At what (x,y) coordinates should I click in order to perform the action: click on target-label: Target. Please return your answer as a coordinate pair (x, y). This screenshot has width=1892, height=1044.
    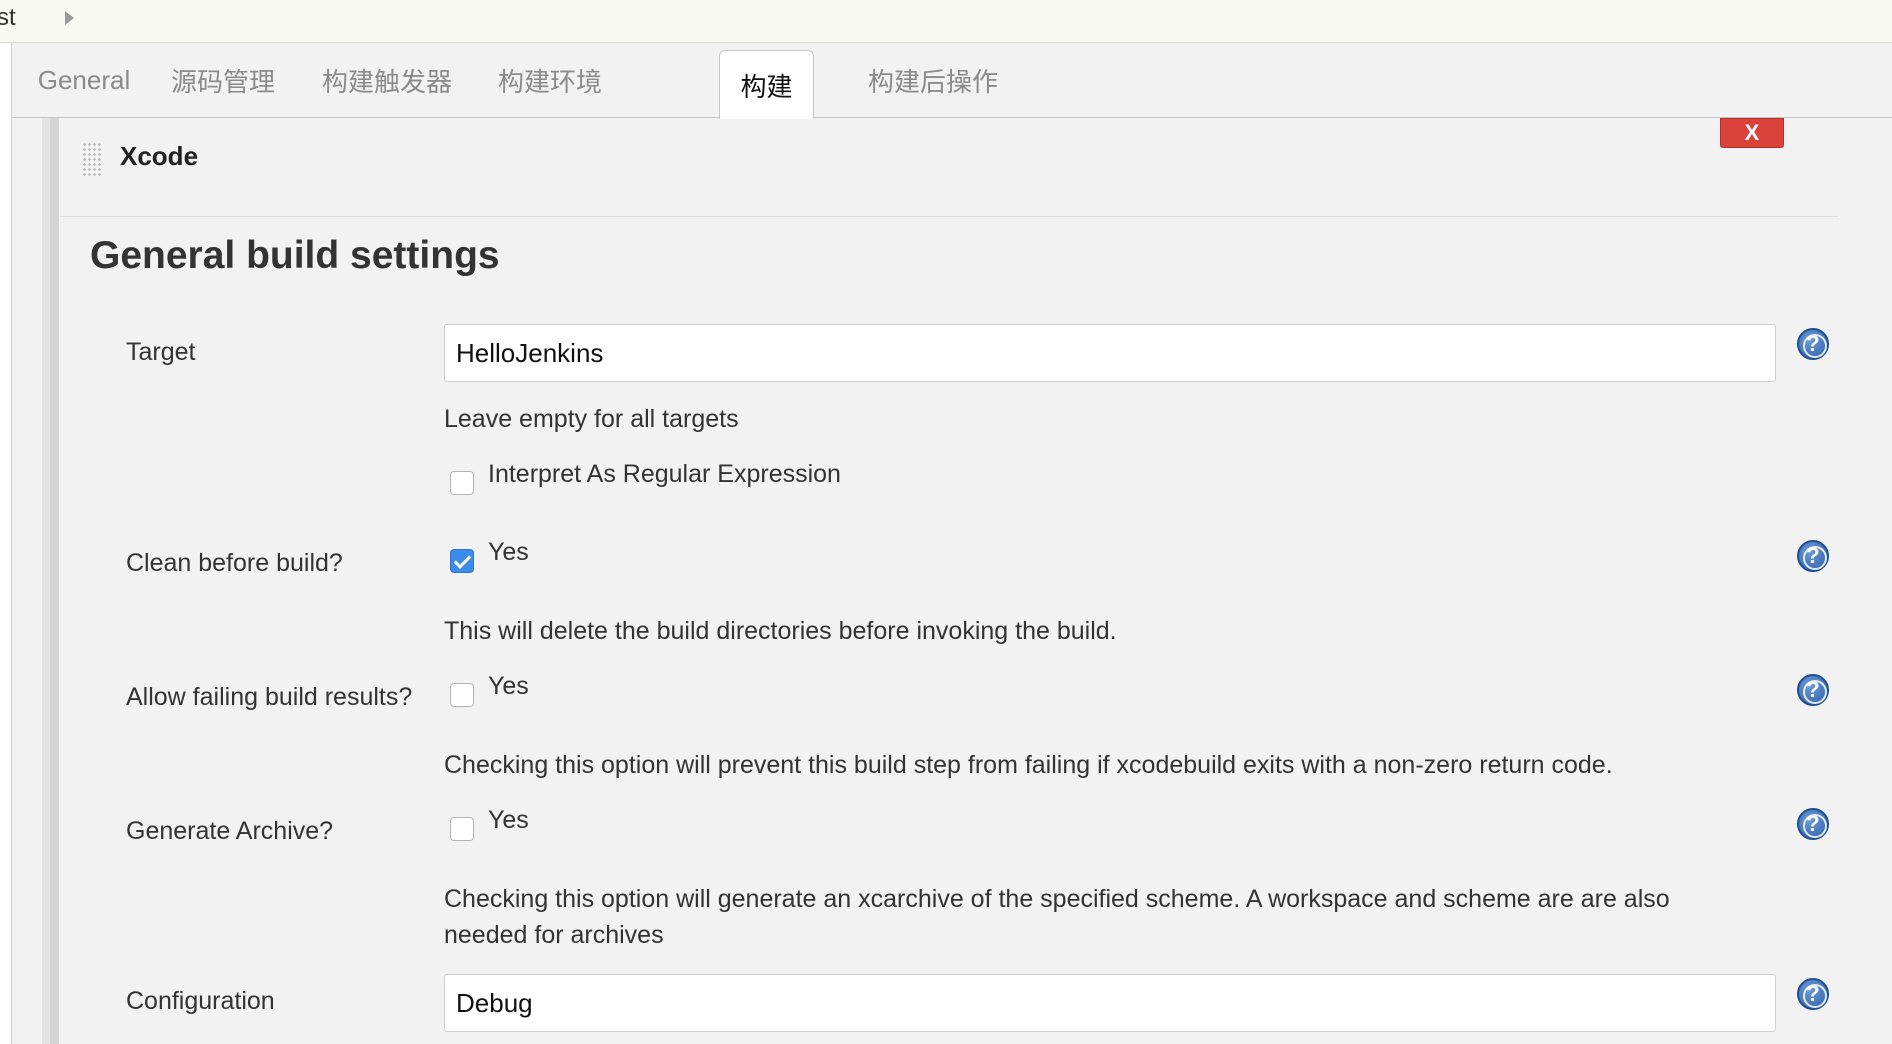
    Looking at the image, I should click on (161, 352).